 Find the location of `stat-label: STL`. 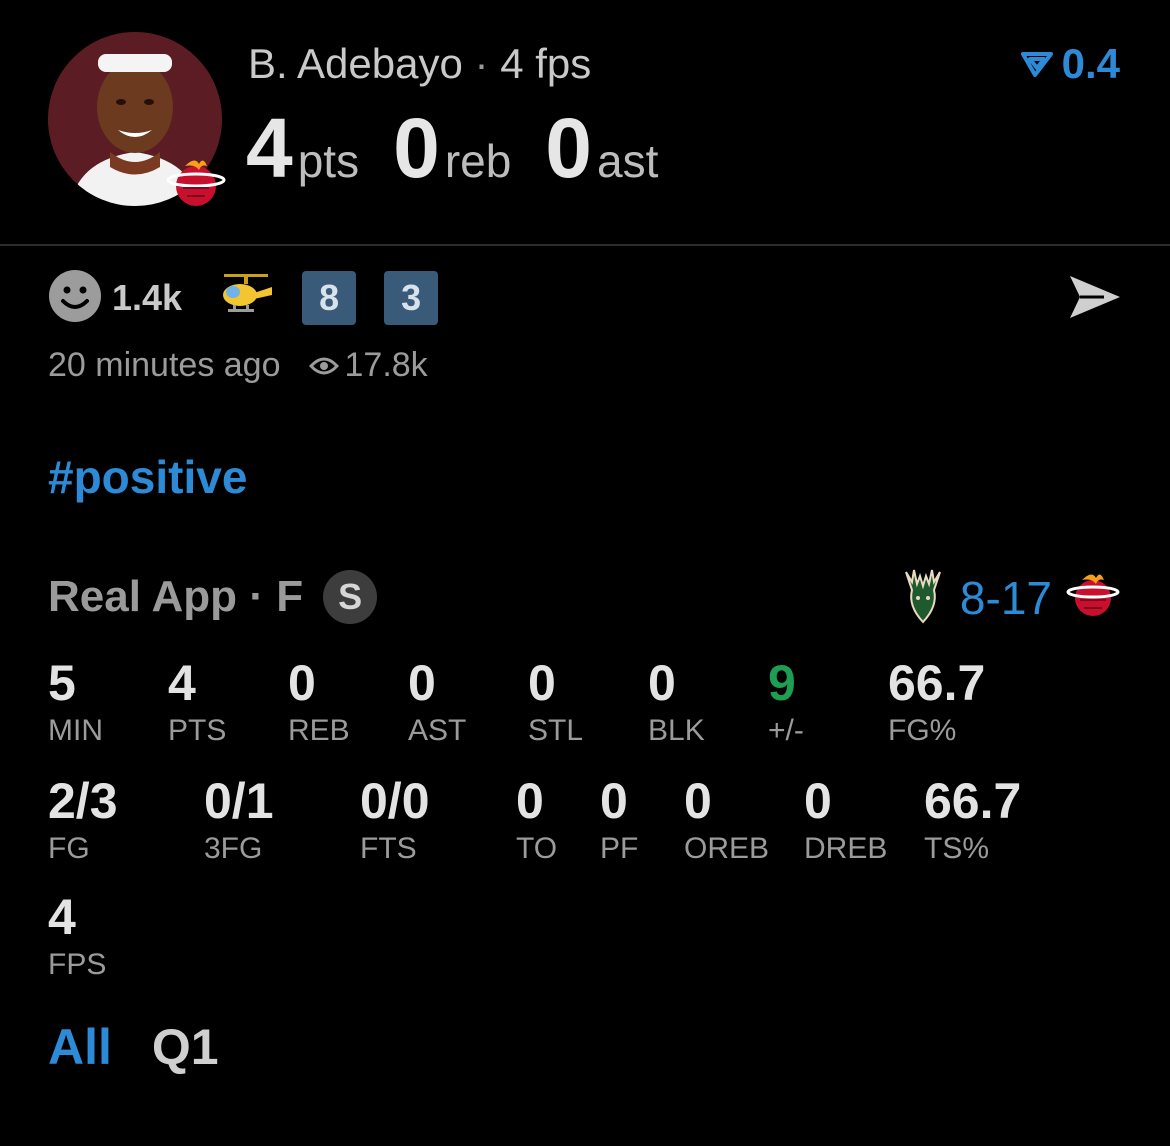

stat-label: STL is located at coordinates (556, 730).